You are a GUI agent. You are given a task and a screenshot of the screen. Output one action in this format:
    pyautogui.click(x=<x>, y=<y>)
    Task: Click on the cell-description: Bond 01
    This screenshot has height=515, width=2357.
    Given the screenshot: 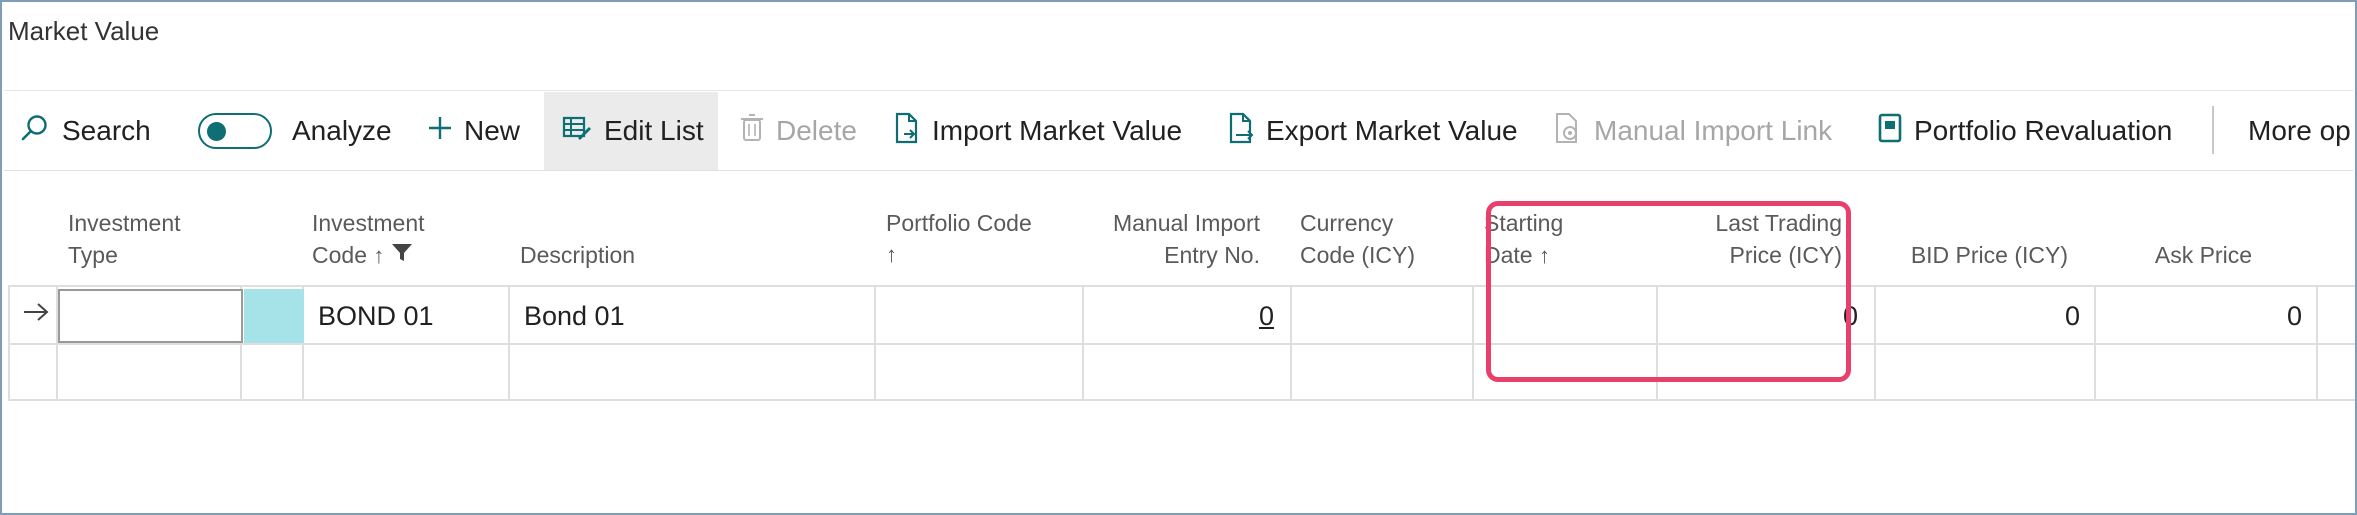 What is the action you would take?
    pyautogui.click(x=692, y=316)
    